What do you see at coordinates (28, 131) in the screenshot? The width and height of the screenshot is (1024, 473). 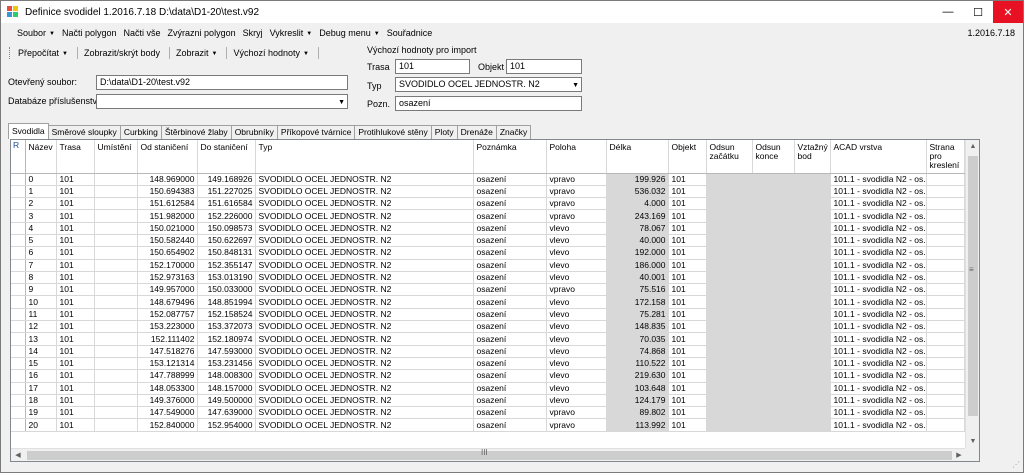 I see `tab-svodidla: Svodidla` at bounding box center [28, 131].